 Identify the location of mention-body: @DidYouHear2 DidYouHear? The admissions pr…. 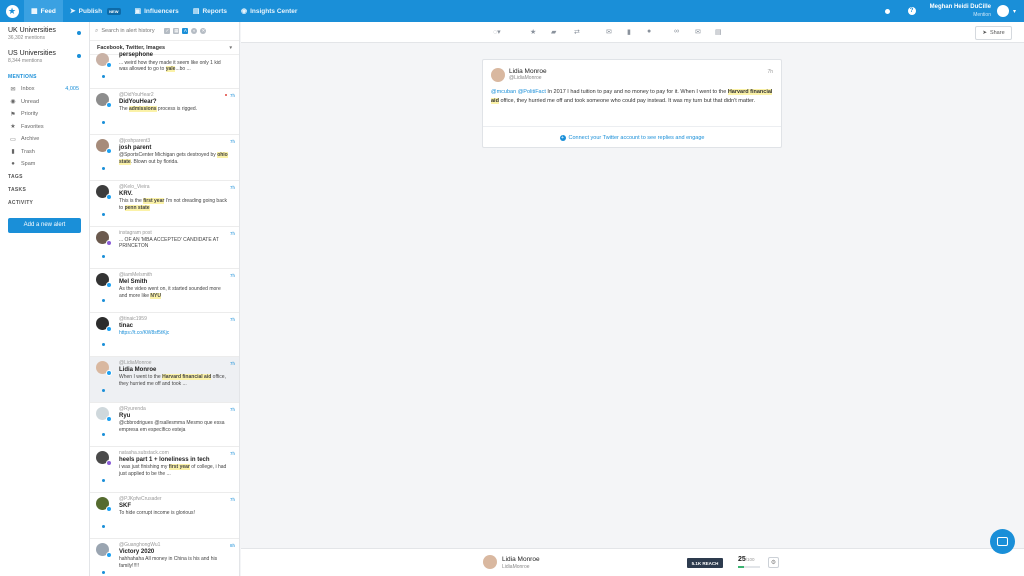
(174, 102).